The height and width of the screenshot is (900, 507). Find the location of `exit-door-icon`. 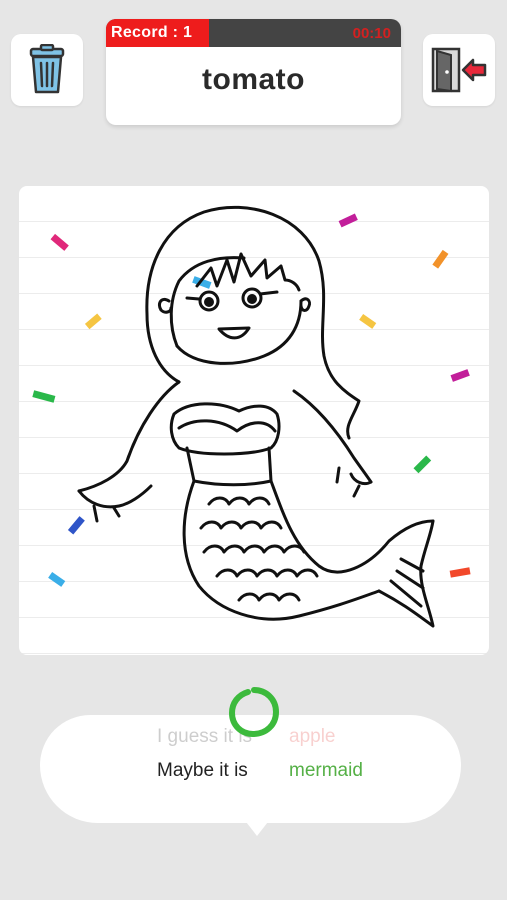

exit-door-icon is located at coordinates (459, 70).